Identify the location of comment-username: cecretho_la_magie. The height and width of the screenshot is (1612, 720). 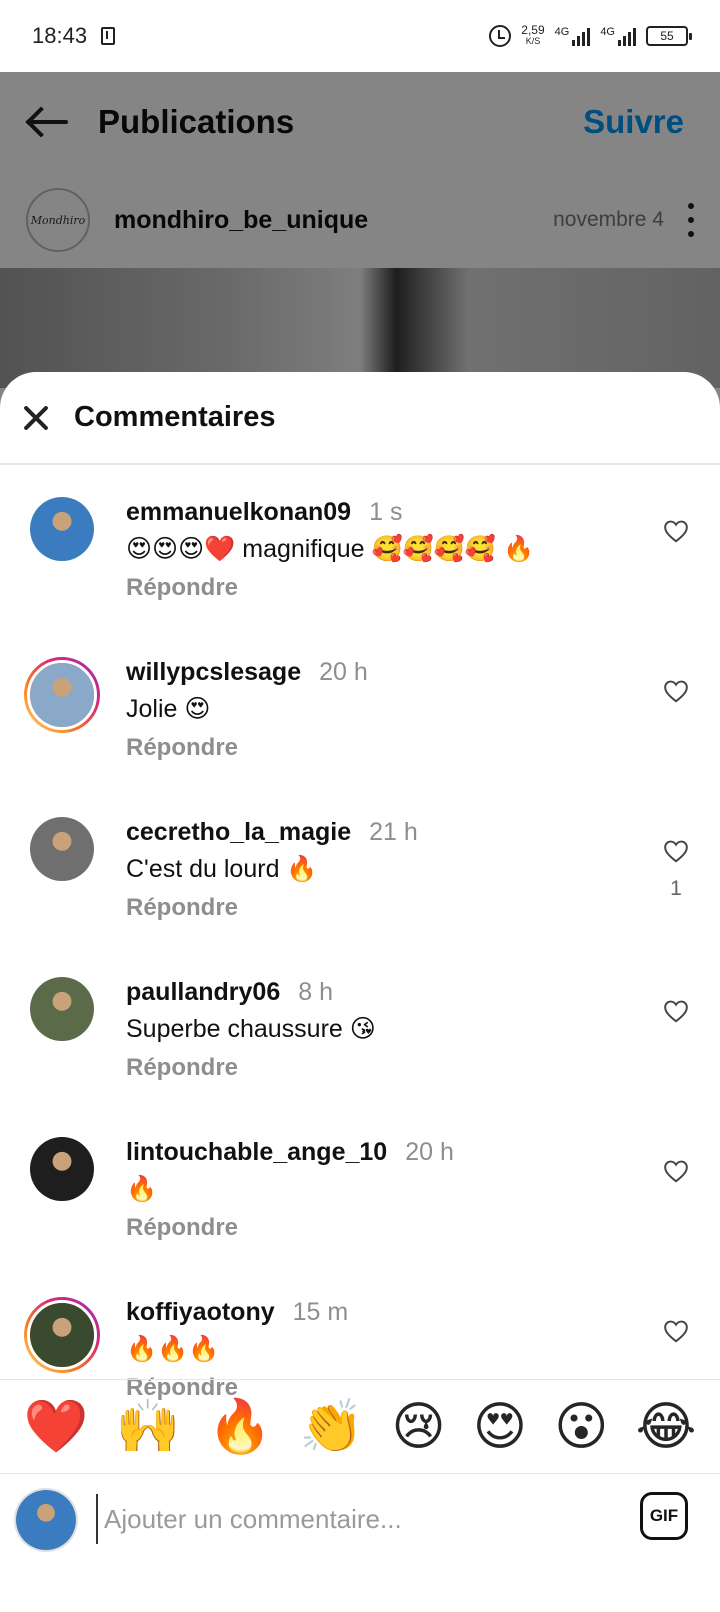
(238, 832).